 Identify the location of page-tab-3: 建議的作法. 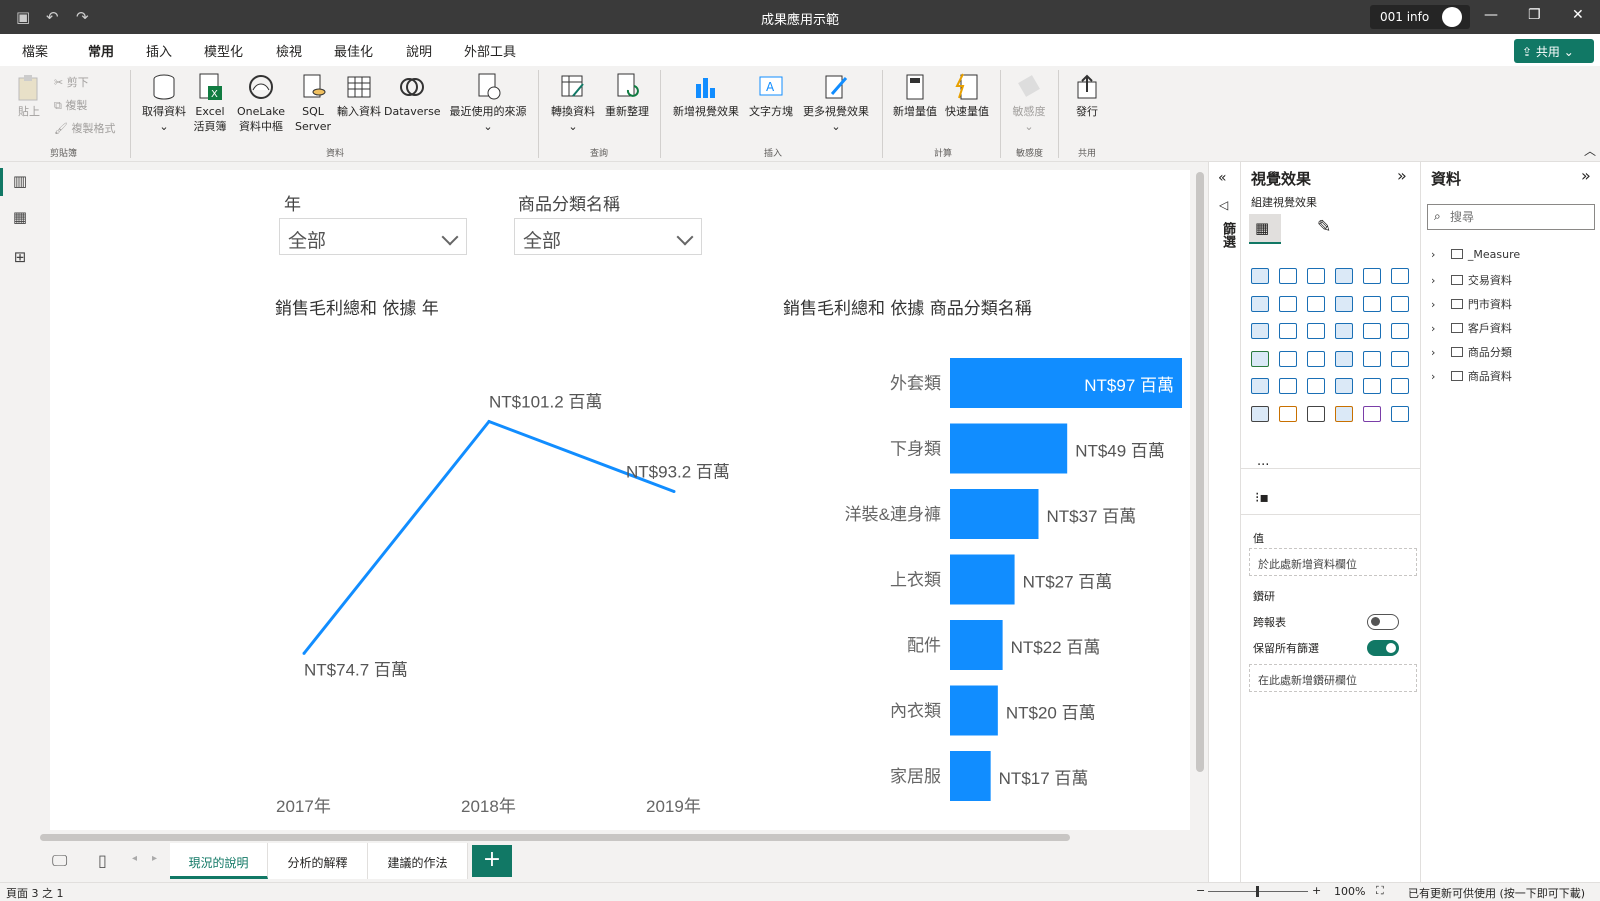
(418, 861).